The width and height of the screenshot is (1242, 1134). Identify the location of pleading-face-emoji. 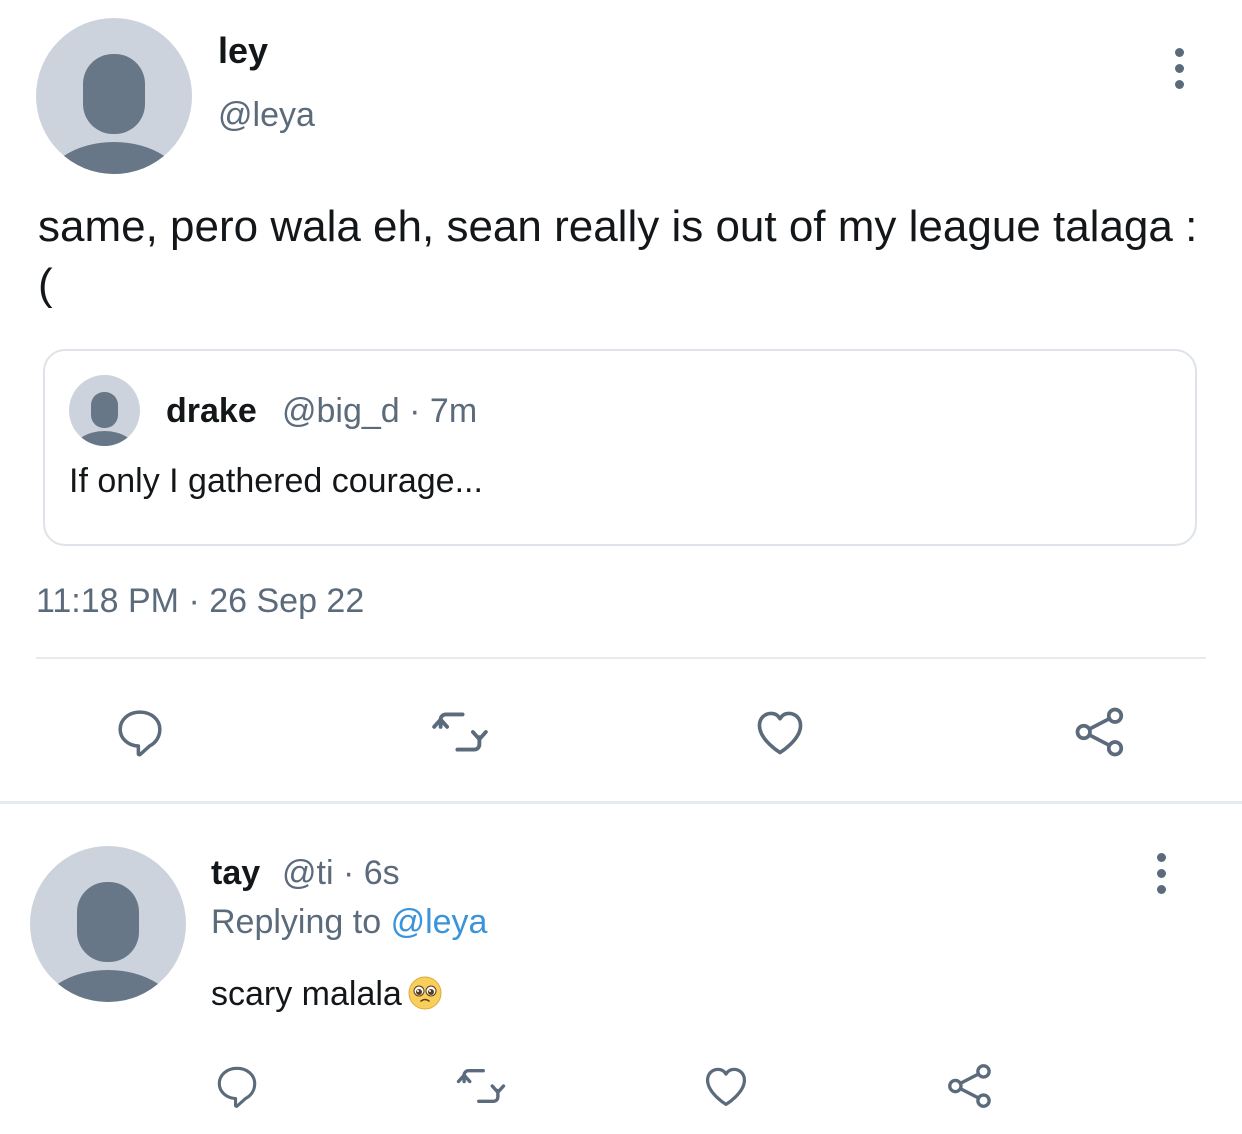
(425, 993).